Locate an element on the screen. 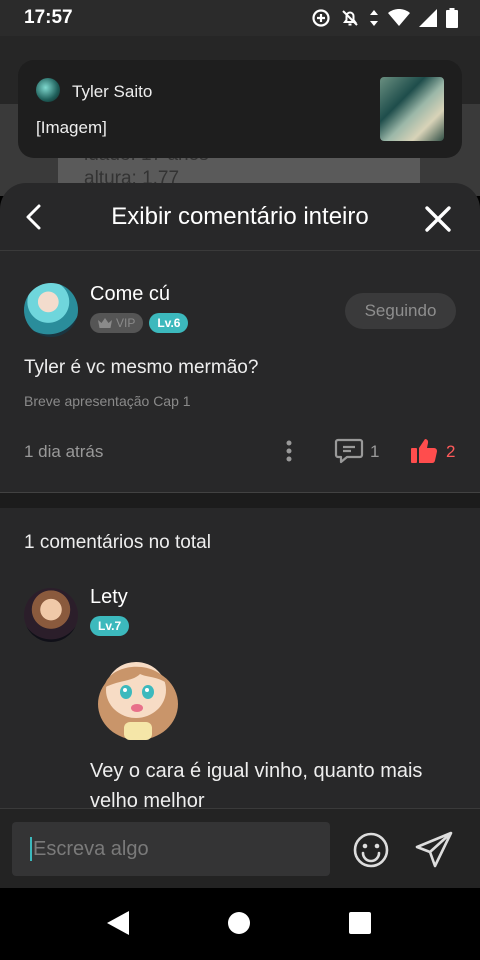 Image resolution: width=480 pixels, height=960 pixels. comment-author: Come cú is located at coordinates (130, 294).